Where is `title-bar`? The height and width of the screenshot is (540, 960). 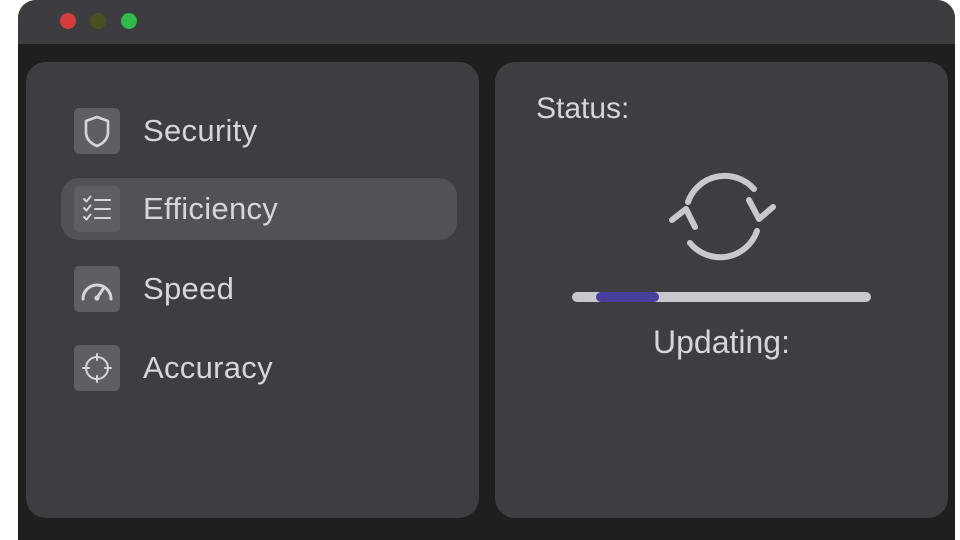
title-bar is located at coordinates (486, 22).